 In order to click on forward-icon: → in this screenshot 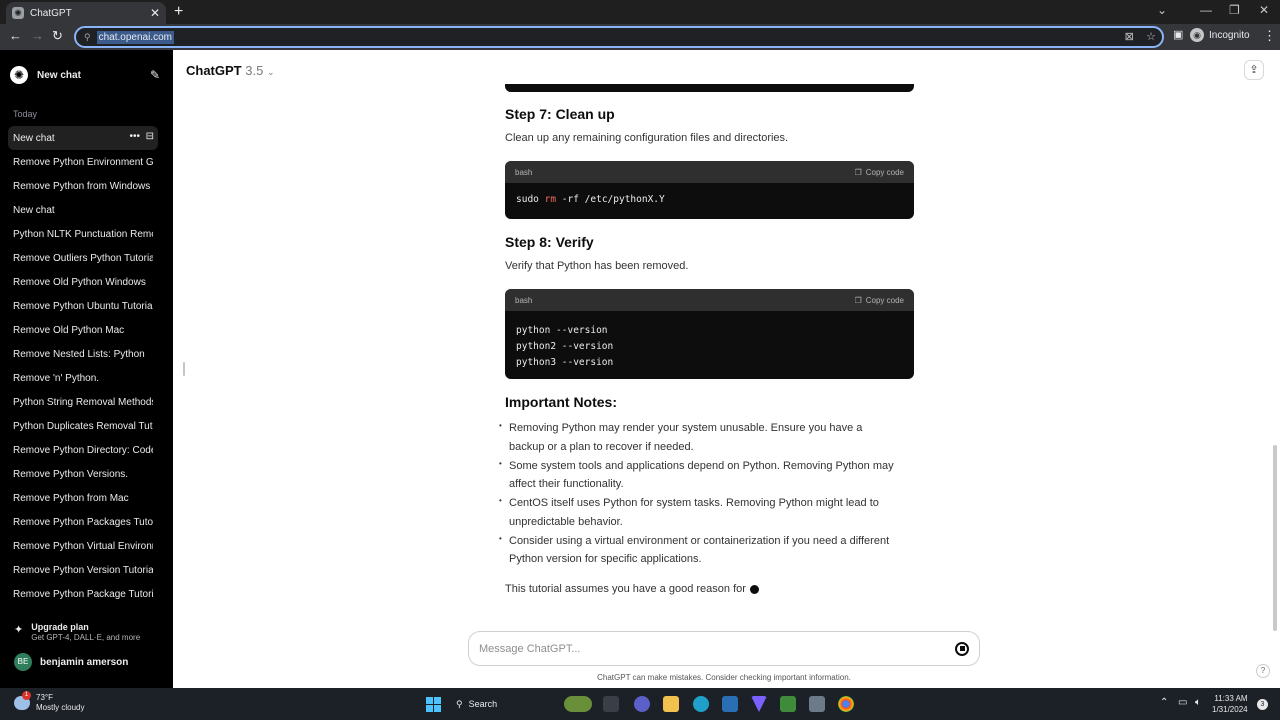, I will do `click(37, 35)`.